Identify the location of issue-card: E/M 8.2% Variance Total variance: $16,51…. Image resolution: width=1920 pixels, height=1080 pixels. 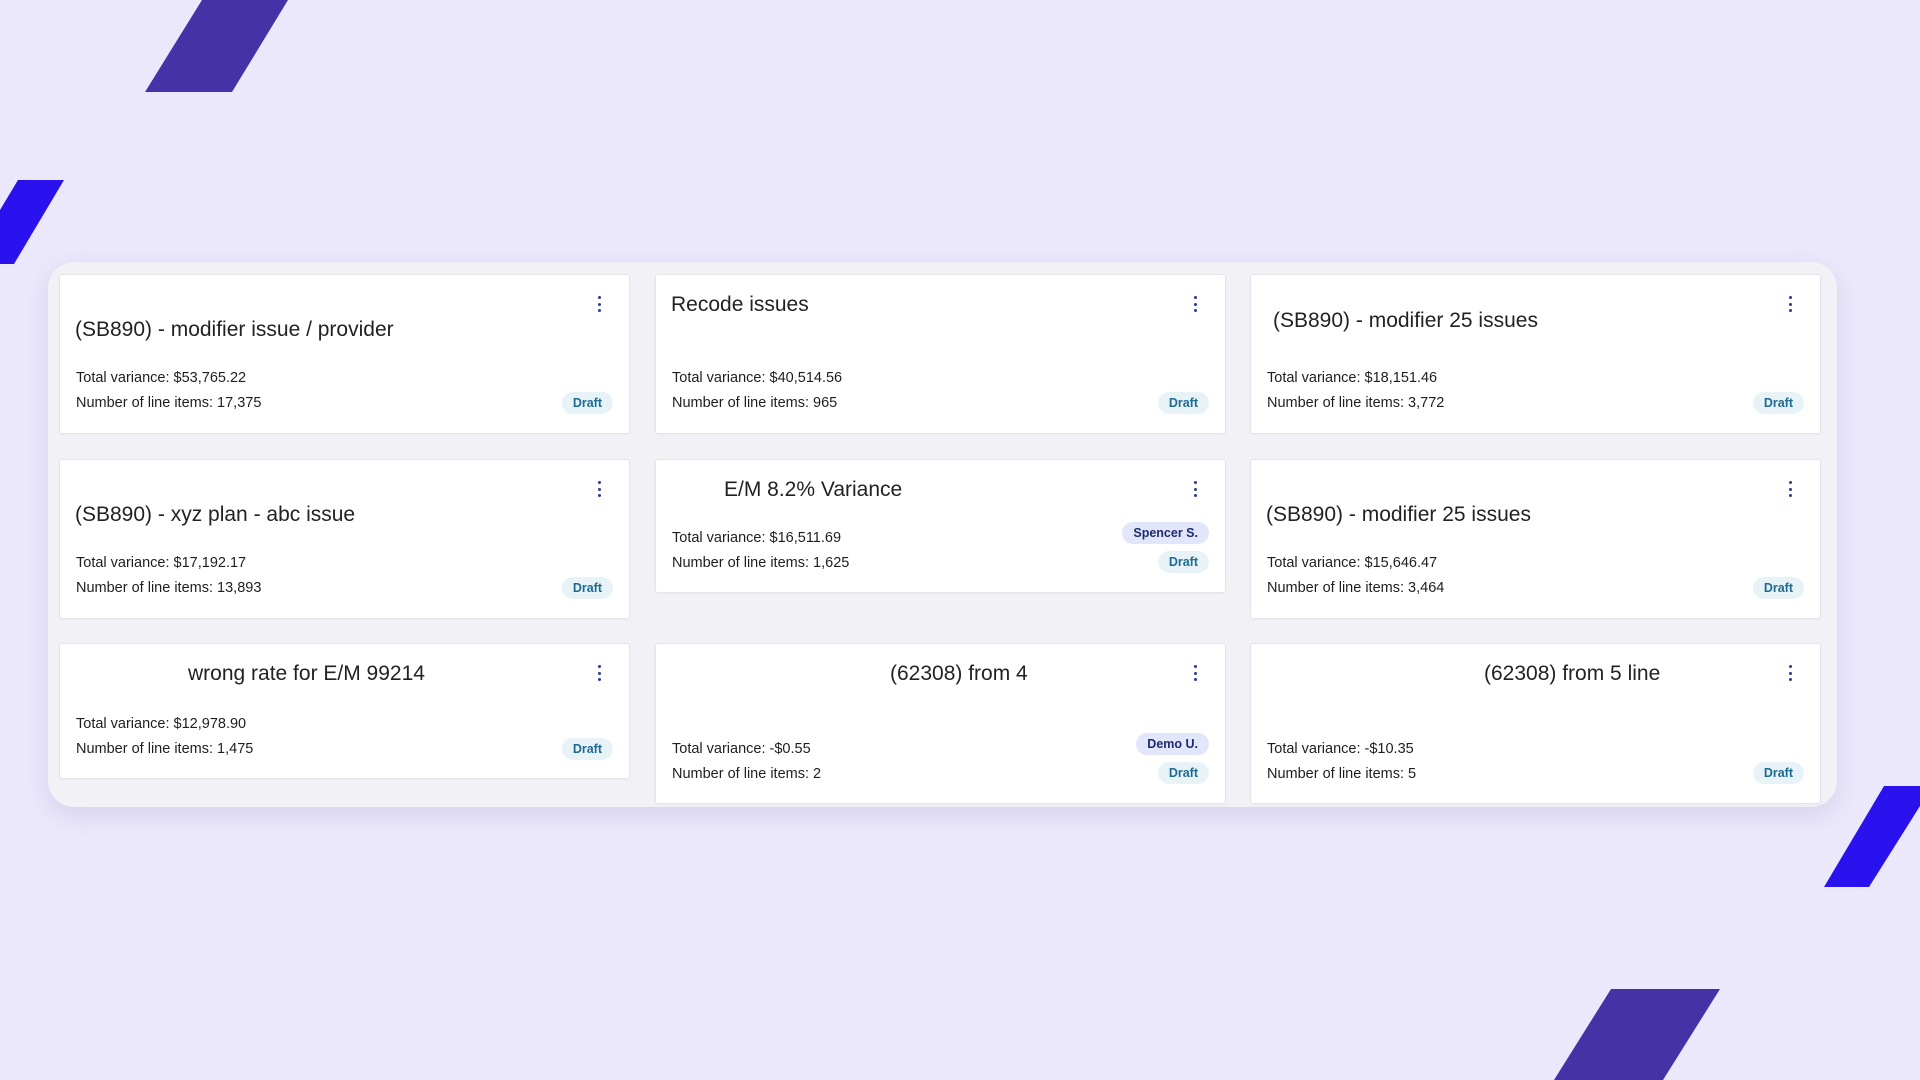
(940, 526).